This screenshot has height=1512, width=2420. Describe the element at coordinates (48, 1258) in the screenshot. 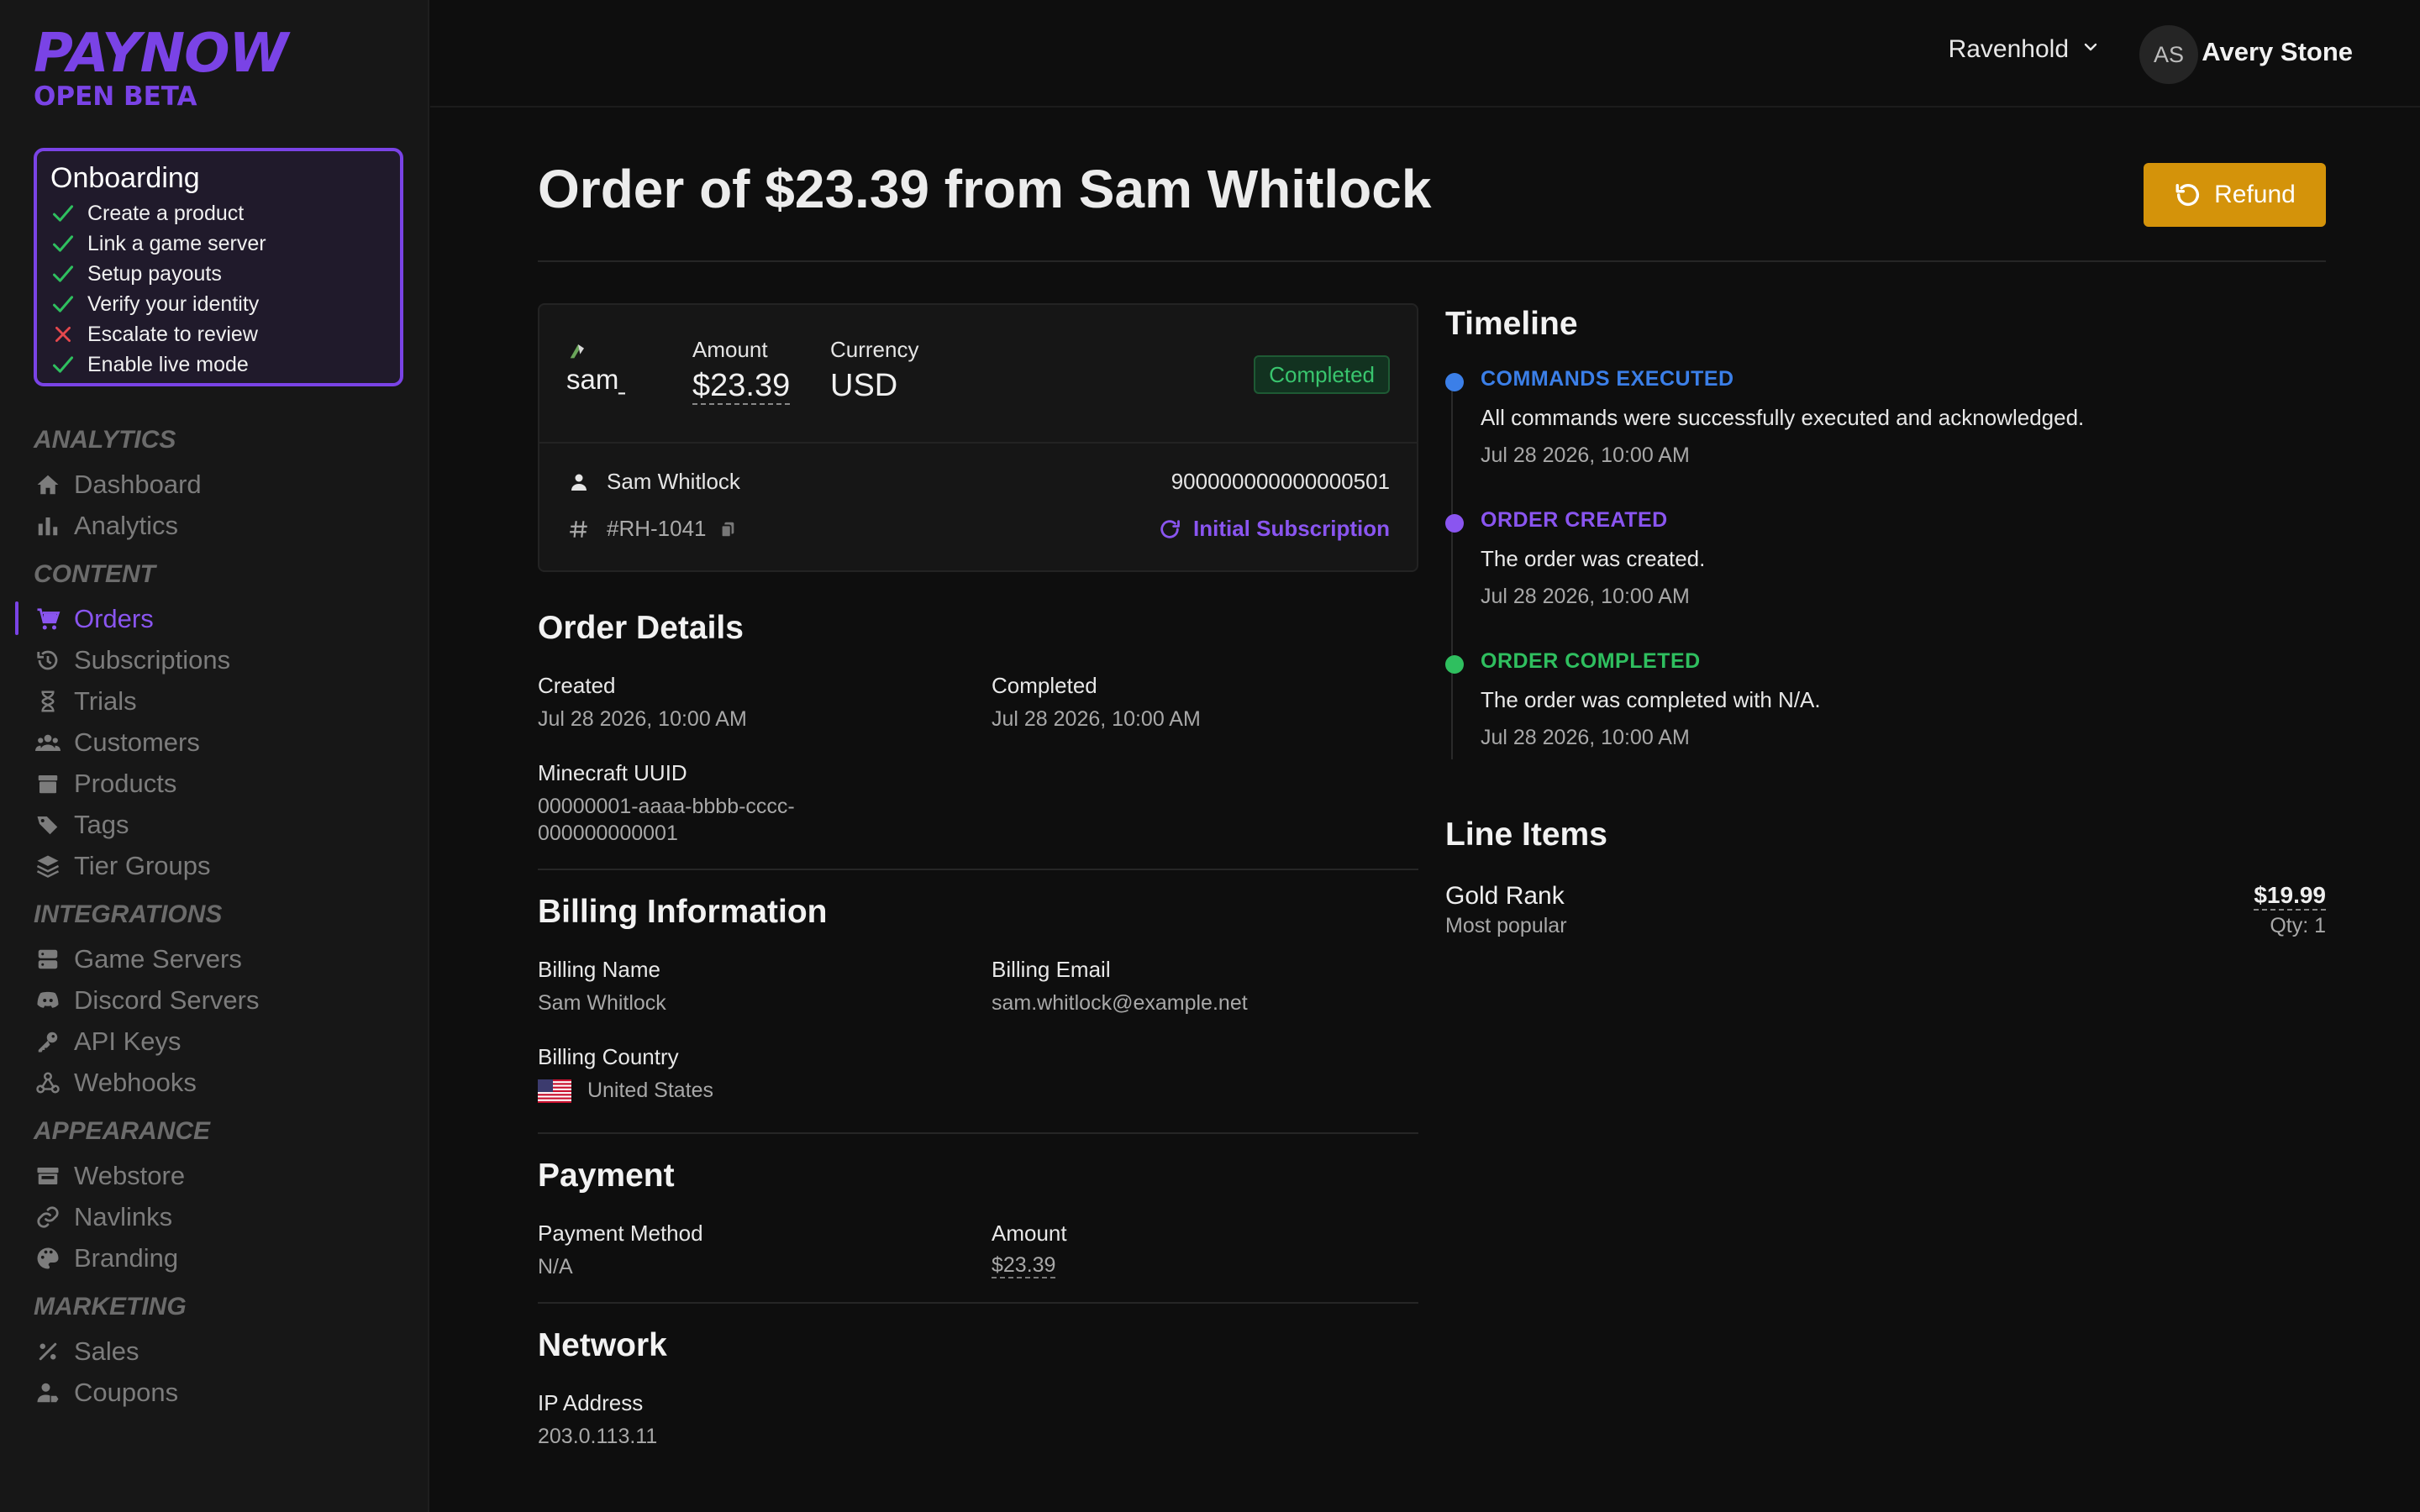

I see `palette-icon` at that location.